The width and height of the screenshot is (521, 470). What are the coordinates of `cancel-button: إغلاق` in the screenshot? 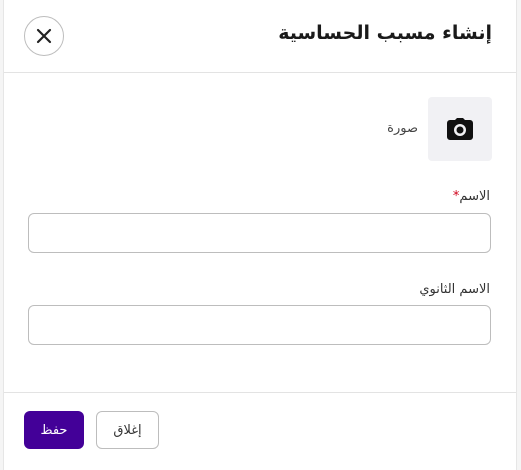 It's located at (127, 430).